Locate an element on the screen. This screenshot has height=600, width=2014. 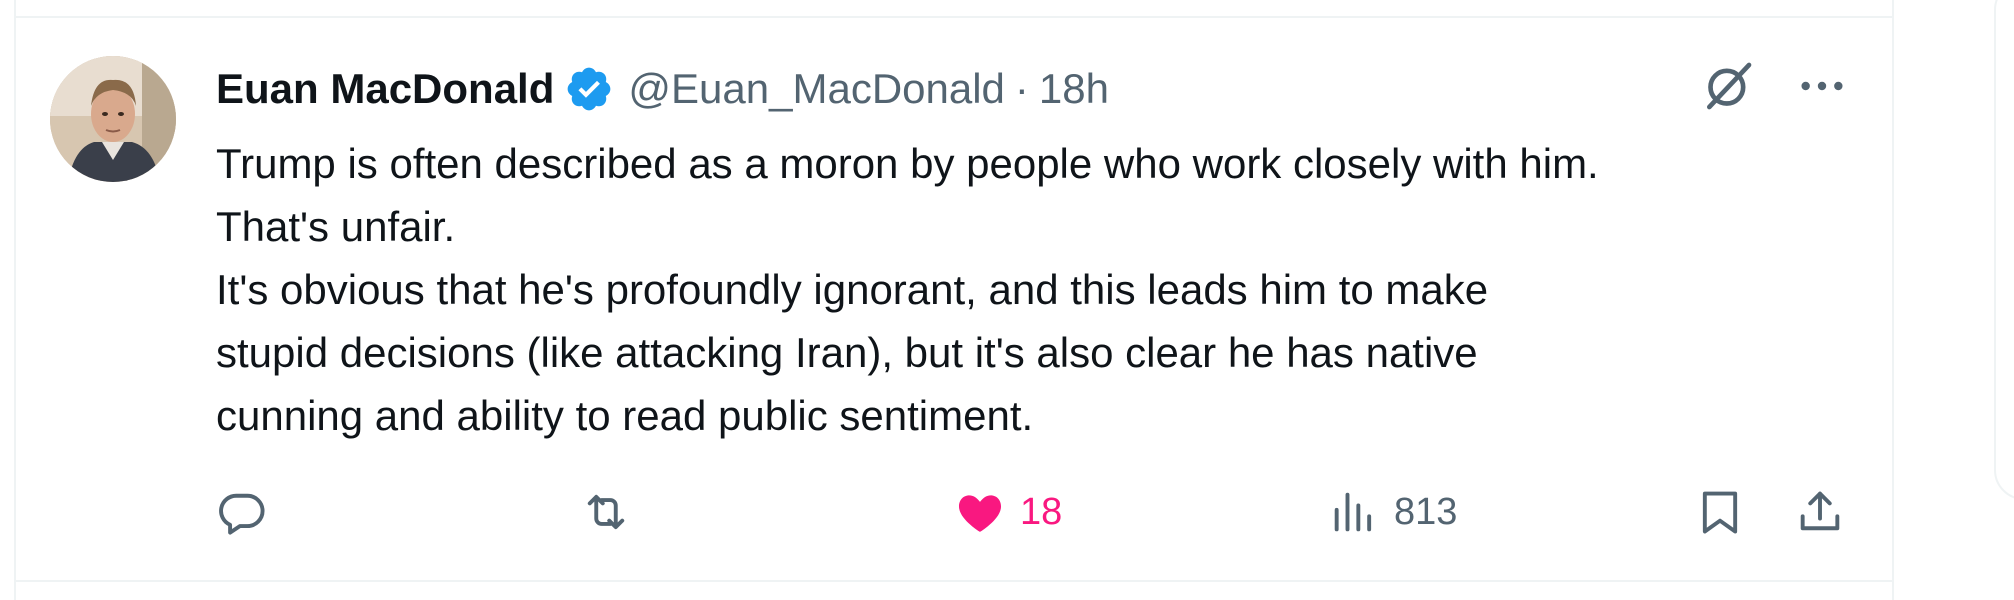
like-button: 18 is located at coordinates (1008, 512).